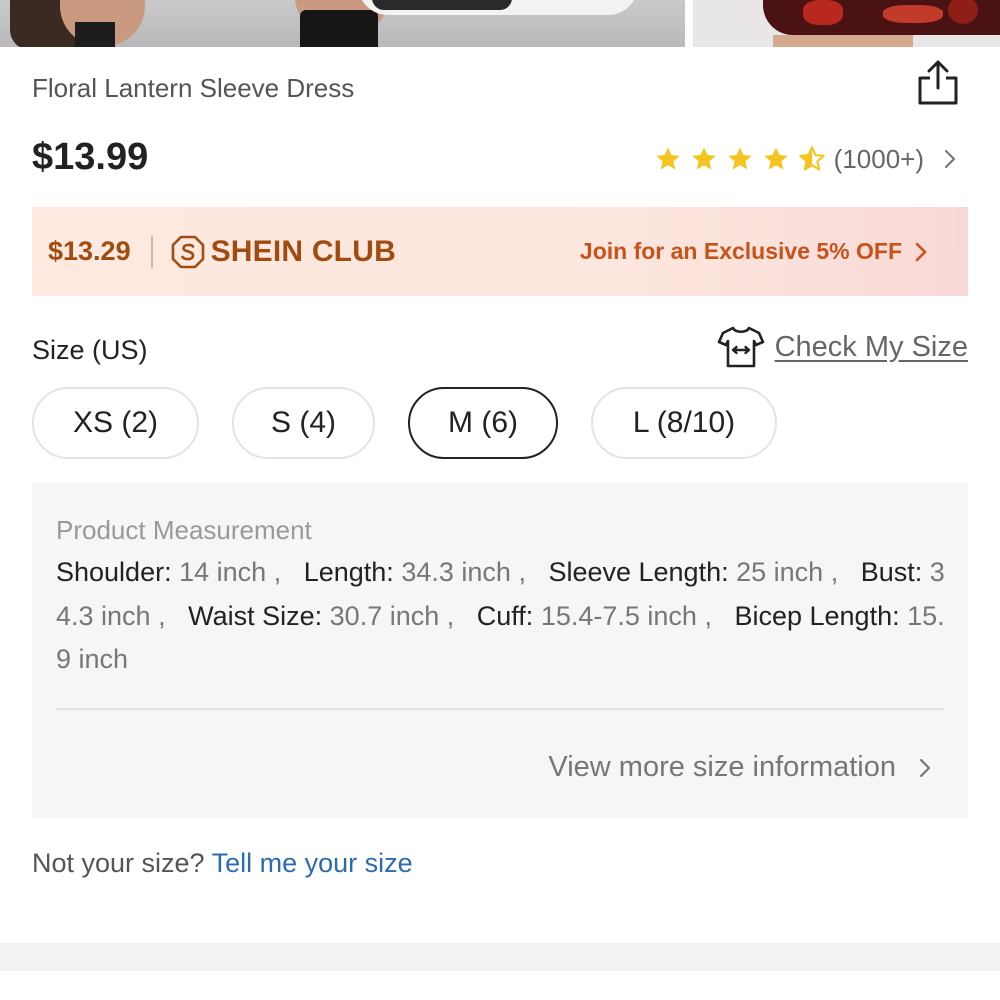 The image size is (1000, 1000). I want to click on shein-club-logo-icon, so click(187, 251).